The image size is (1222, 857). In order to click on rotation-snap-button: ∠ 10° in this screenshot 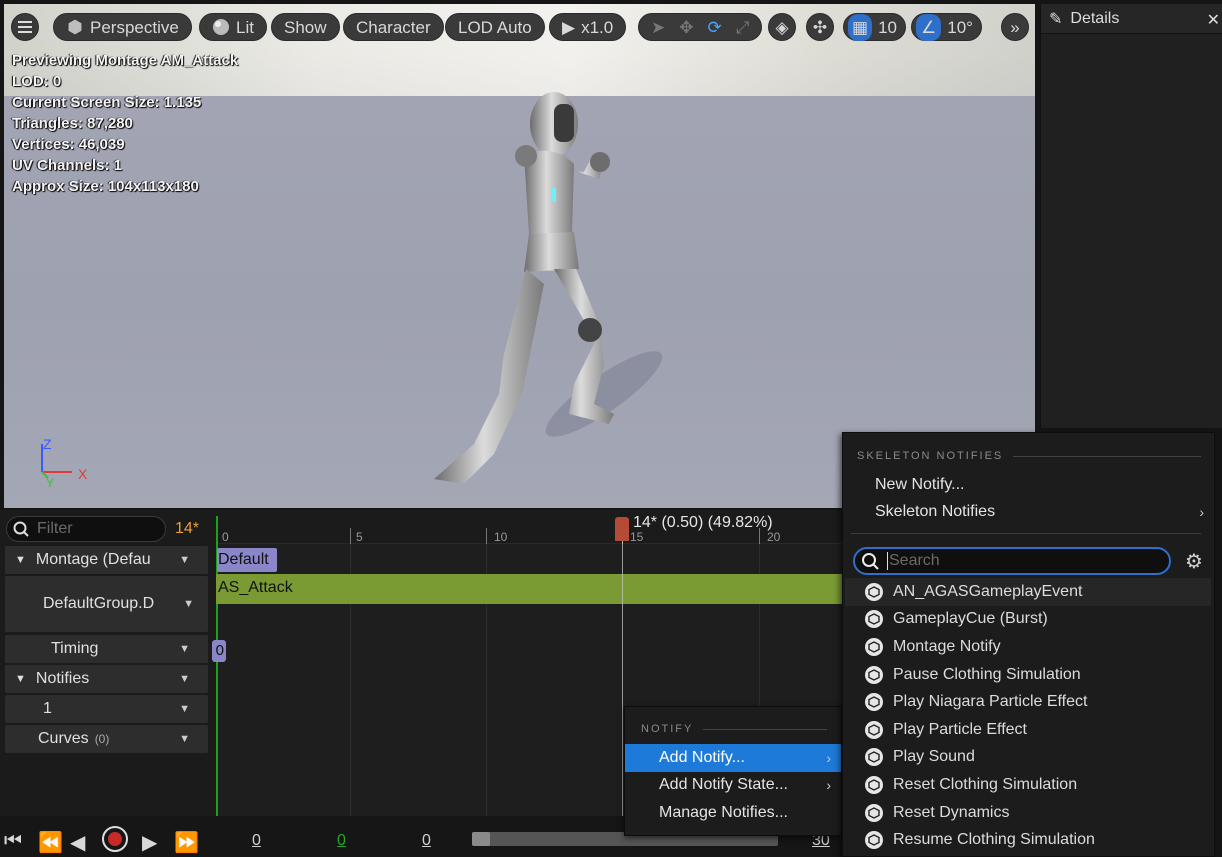, I will do `click(946, 27)`.